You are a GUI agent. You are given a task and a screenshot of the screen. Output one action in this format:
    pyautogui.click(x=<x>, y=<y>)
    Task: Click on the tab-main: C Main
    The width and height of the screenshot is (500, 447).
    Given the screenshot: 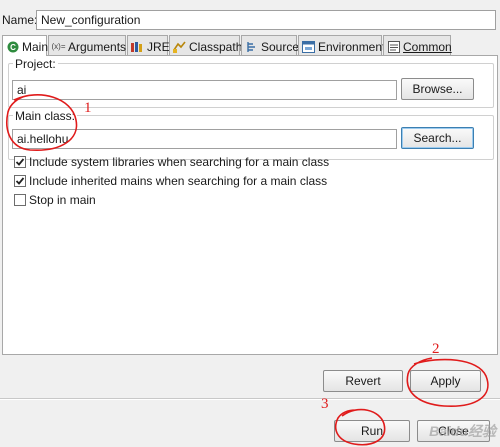 What is the action you would take?
    pyautogui.click(x=25, y=45)
    